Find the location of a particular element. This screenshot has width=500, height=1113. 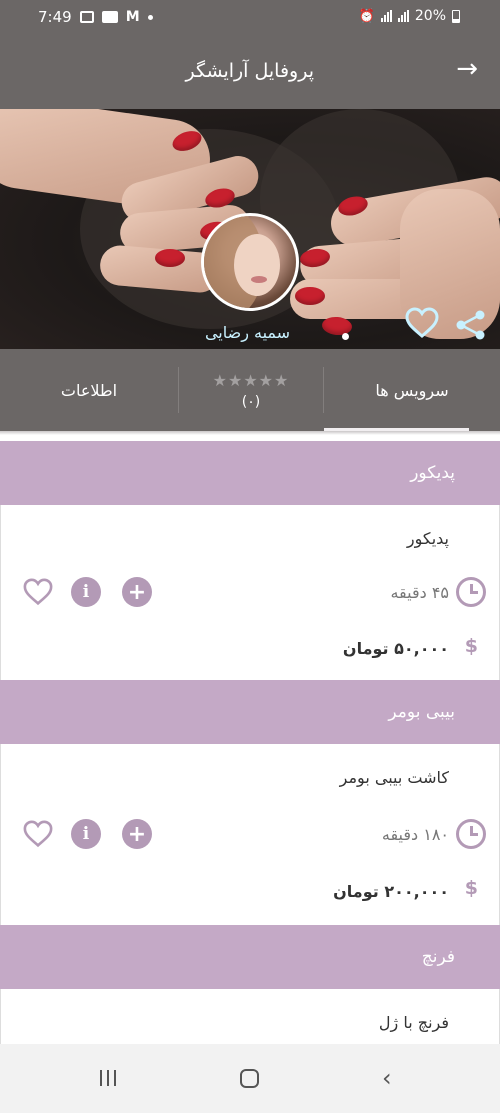

category-header: پدیکور is located at coordinates (250, 473).